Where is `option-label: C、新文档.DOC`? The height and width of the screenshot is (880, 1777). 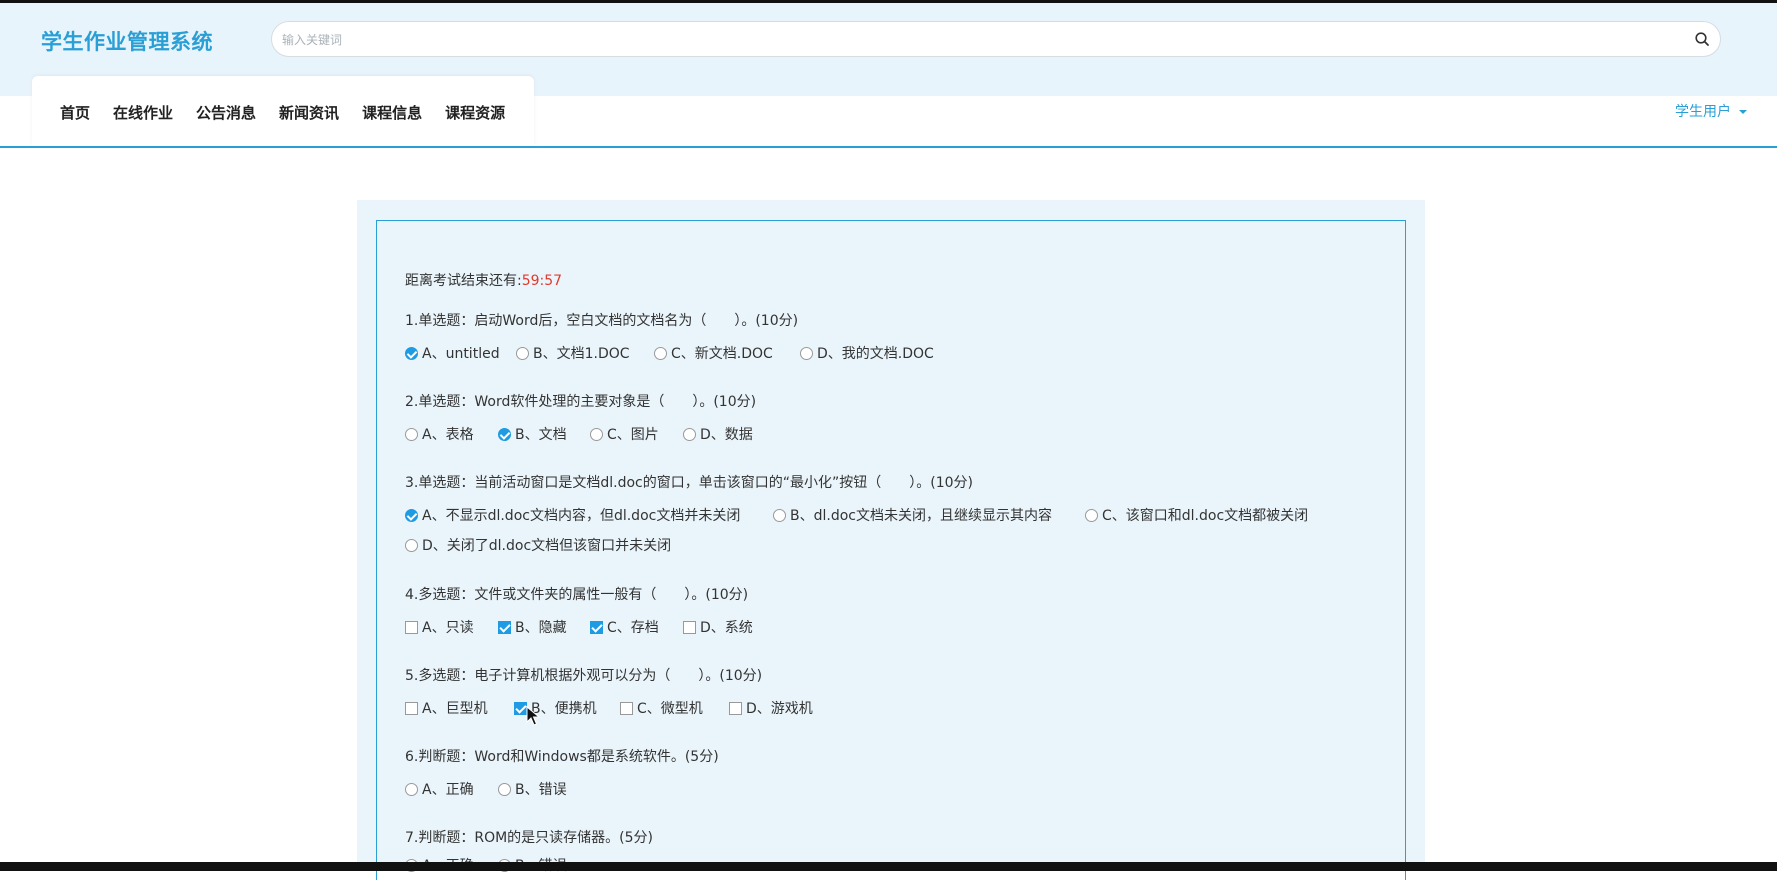 option-label: C、新文档.DOC is located at coordinates (722, 354).